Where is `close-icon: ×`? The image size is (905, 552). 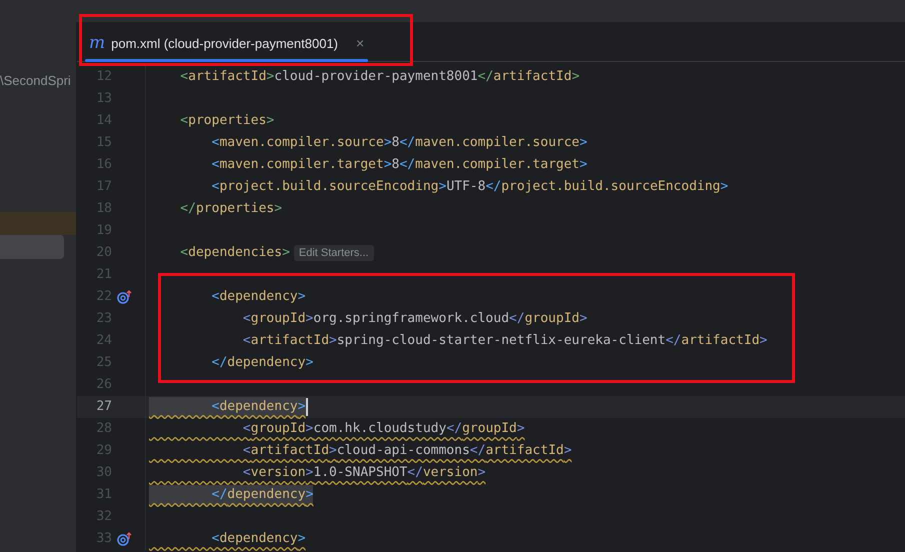 close-icon: × is located at coordinates (360, 43).